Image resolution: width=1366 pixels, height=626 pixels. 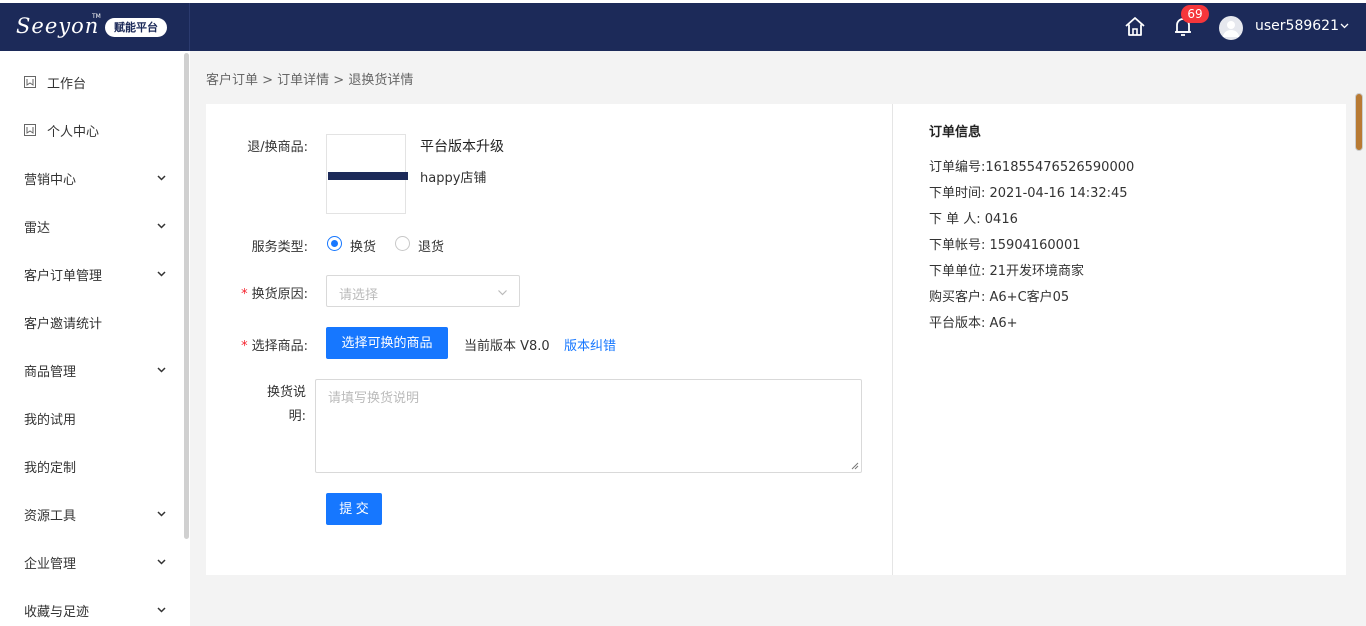 I want to click on reason-select: 请选择, so click(x=423, y=291).